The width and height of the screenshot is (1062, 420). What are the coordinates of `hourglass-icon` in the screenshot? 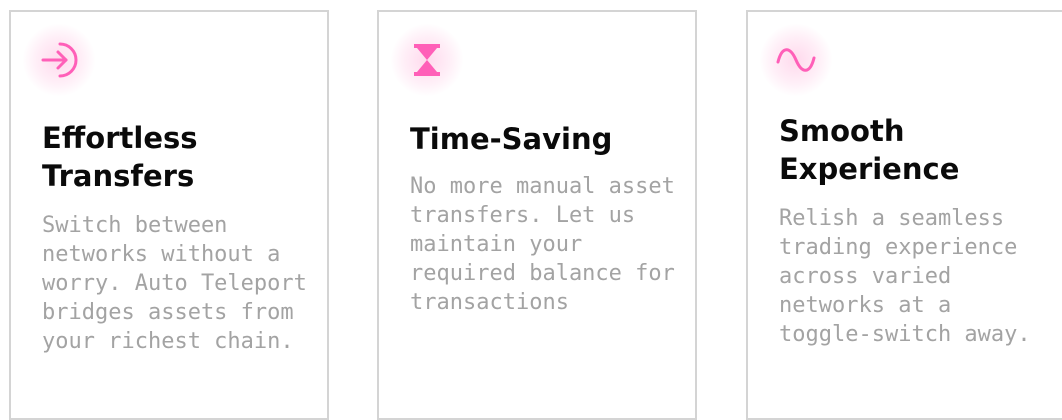 It's located at (427, 60).